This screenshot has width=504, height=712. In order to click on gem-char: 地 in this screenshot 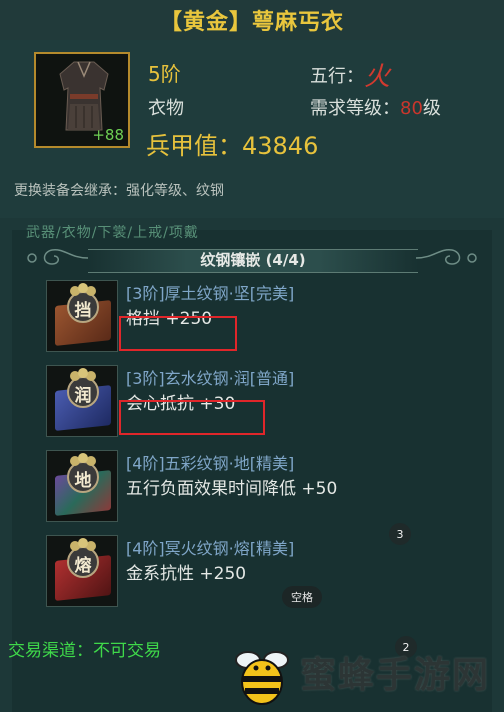, I will do `click(83, 481)`.